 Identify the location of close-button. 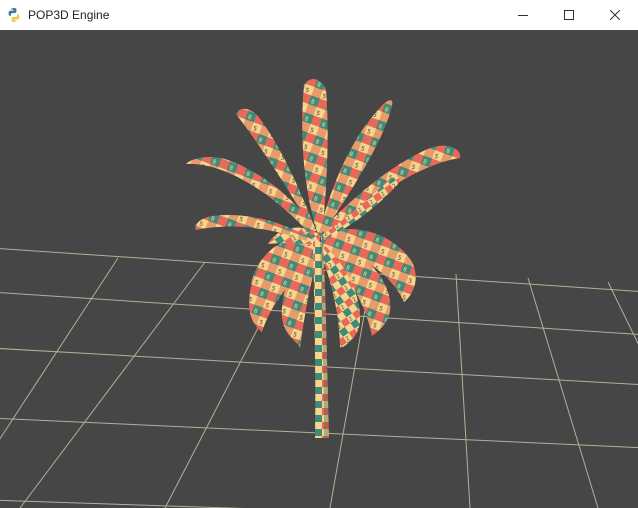
(615, 15).